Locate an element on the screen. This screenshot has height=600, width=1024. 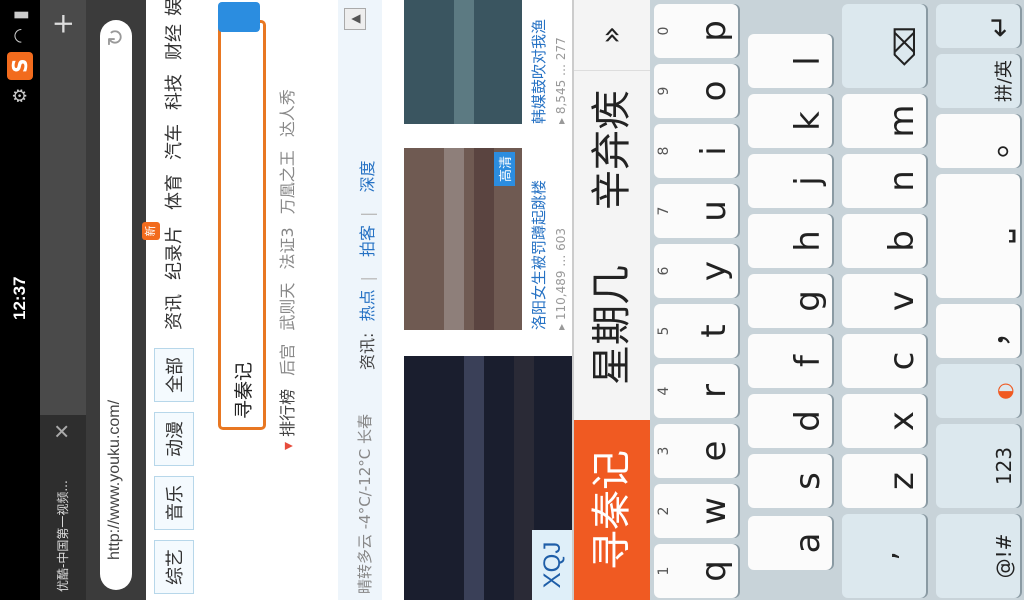
nav-item: 财经 is located at coordinates (173, 42).